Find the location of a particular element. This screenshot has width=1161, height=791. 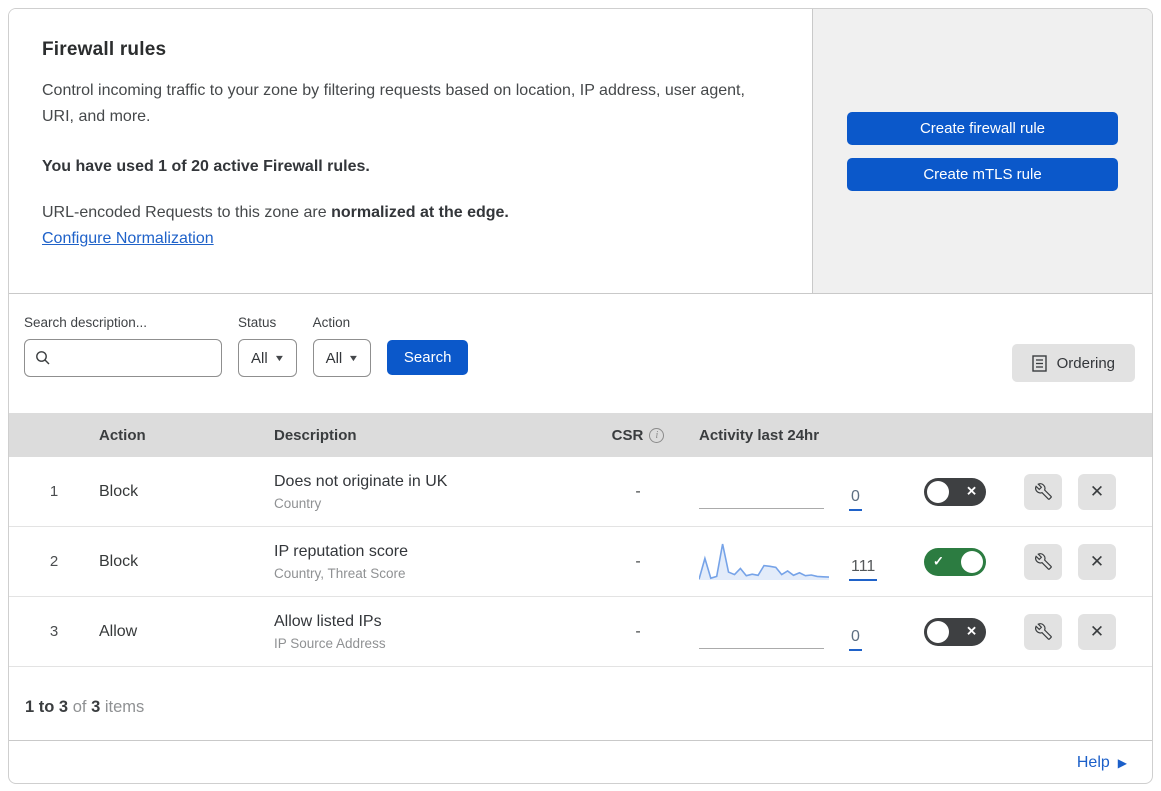

rule-description-cell: Allow listed IPs IP Source Address is located at coordinates (433, 632).